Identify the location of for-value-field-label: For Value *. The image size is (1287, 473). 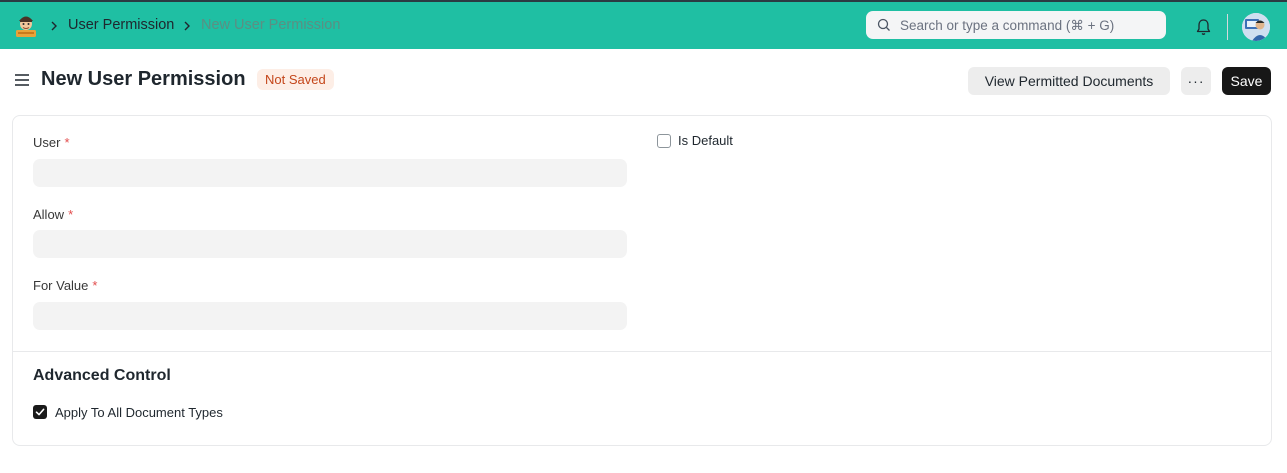
(65, 285).